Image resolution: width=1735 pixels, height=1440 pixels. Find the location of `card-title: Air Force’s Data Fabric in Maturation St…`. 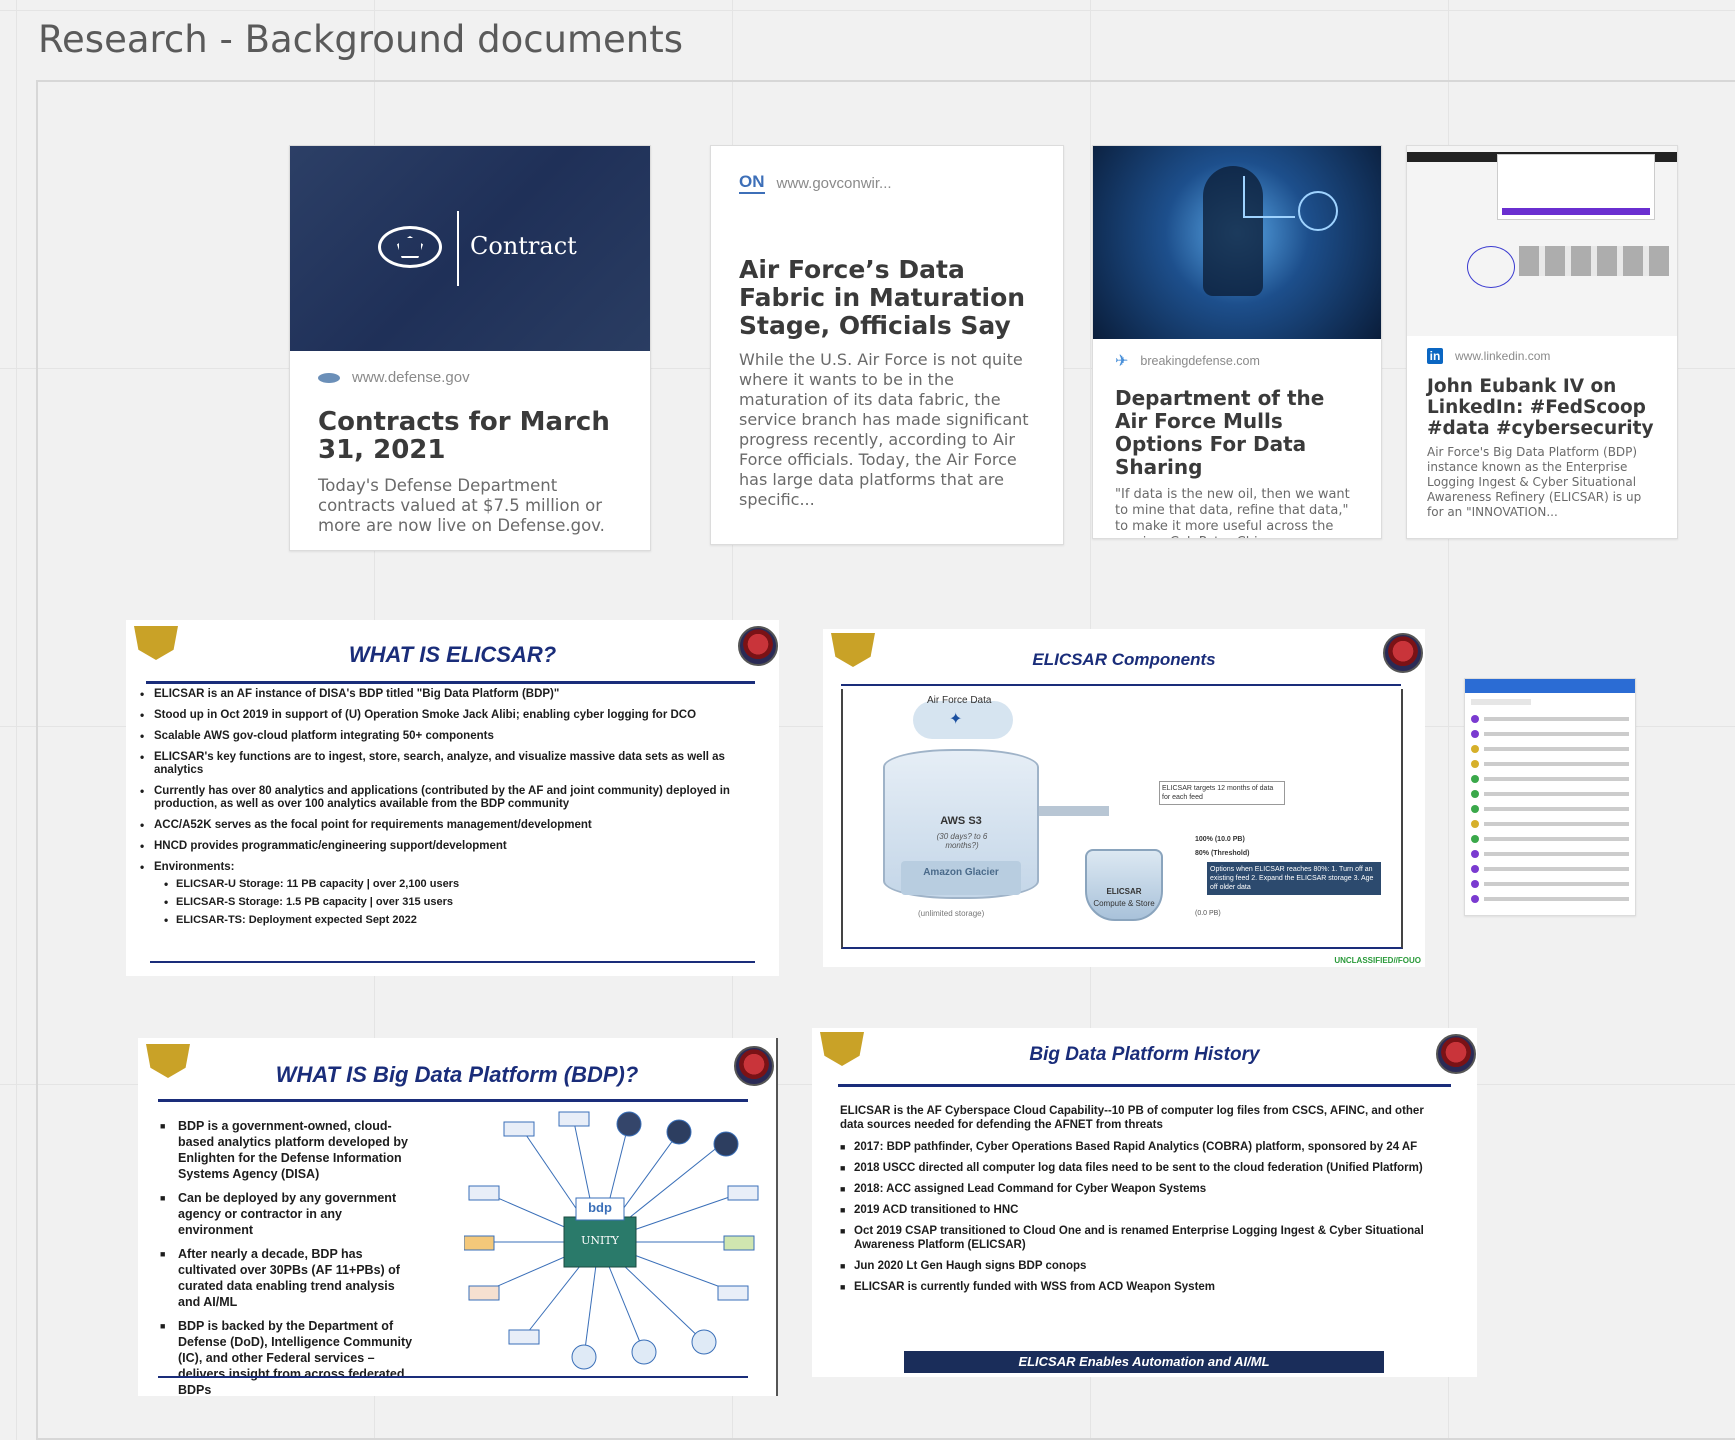

card-title: Air Force’s Data Fabric in Maturation St… is located at coordinates (887, 298).